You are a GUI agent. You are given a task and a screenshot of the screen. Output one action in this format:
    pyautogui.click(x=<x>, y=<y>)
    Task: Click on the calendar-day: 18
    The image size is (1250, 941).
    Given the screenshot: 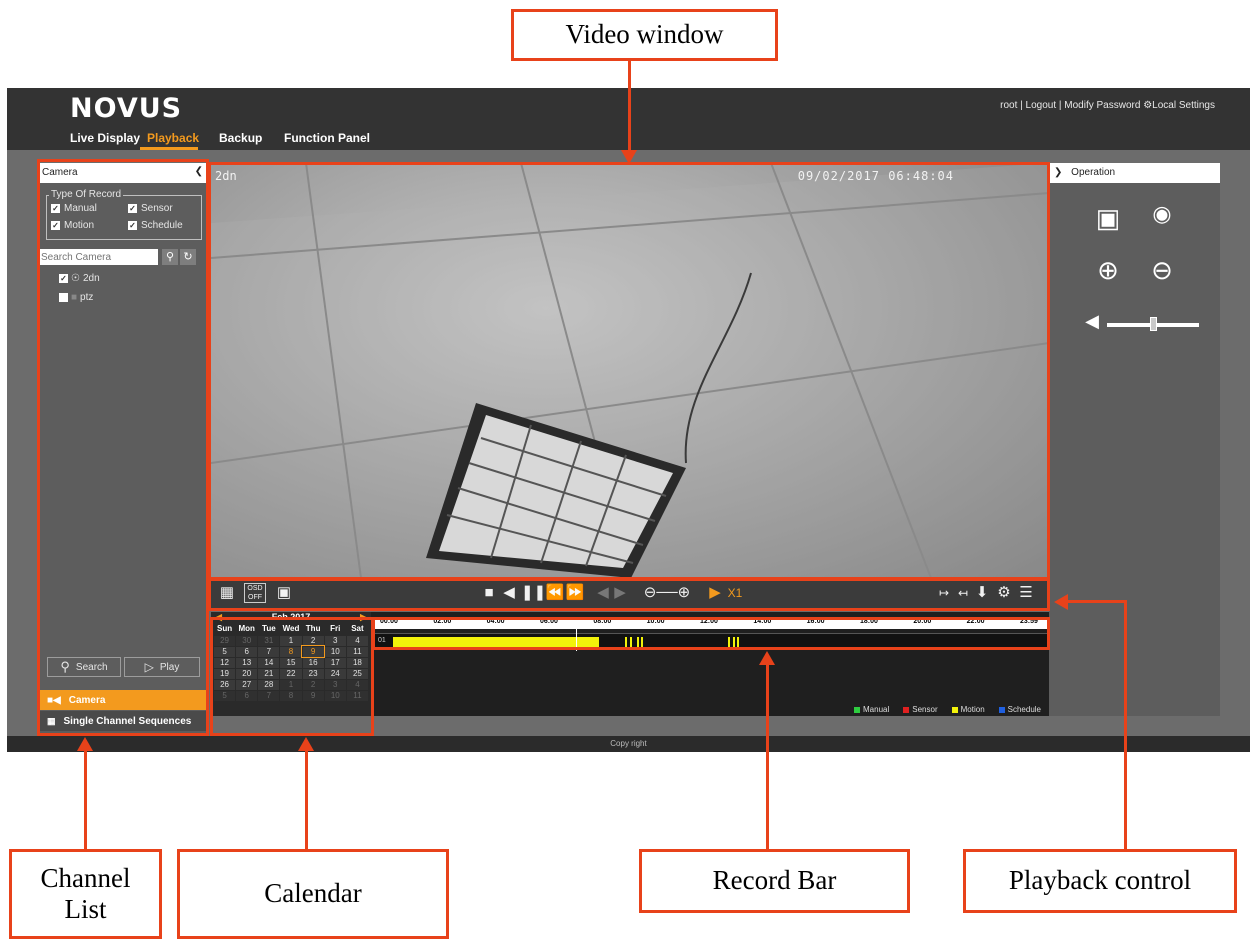 What is the action you would take?
    pyautogui.click(x=357, y=662)
    